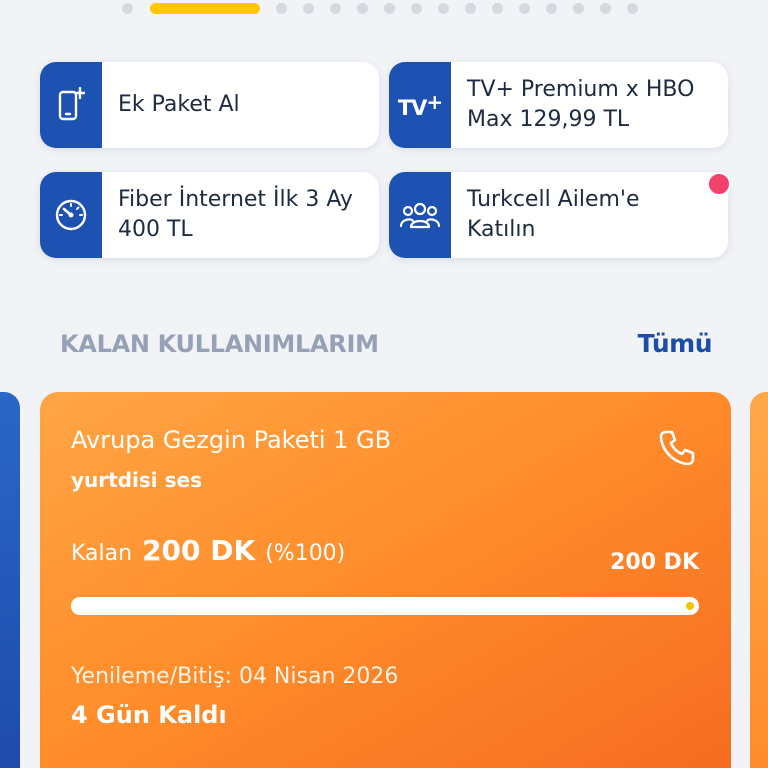  What do you see at coordinates (149, 715) in the screenshot?
I see `days-left: 4 Gün Kaldı` at bounding box center [149, 715].